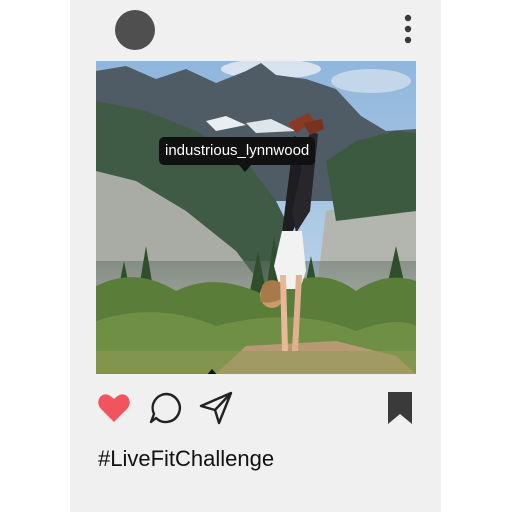 The image size is (512, 512). What do you see at coordinates (135, 30) in the screenshot?
I see `avatar` at bounding box center [135, 30].